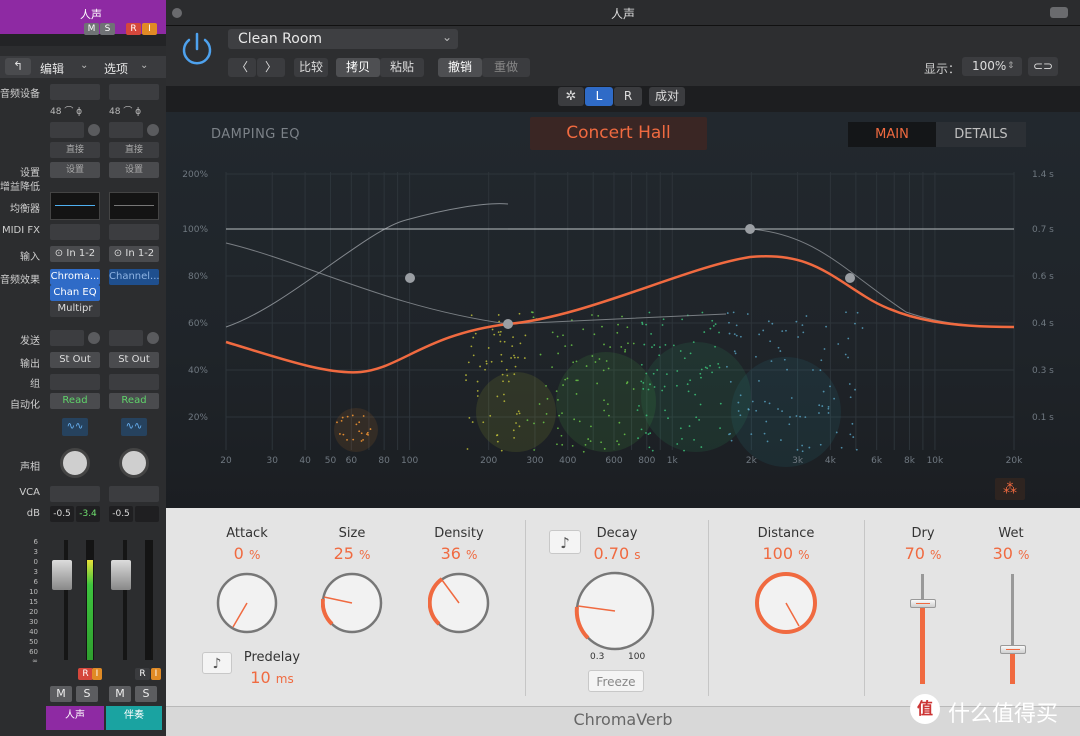 This screenshot has width=1080, height=736. I want to click on pair-button: 成对, so click(667, 96).